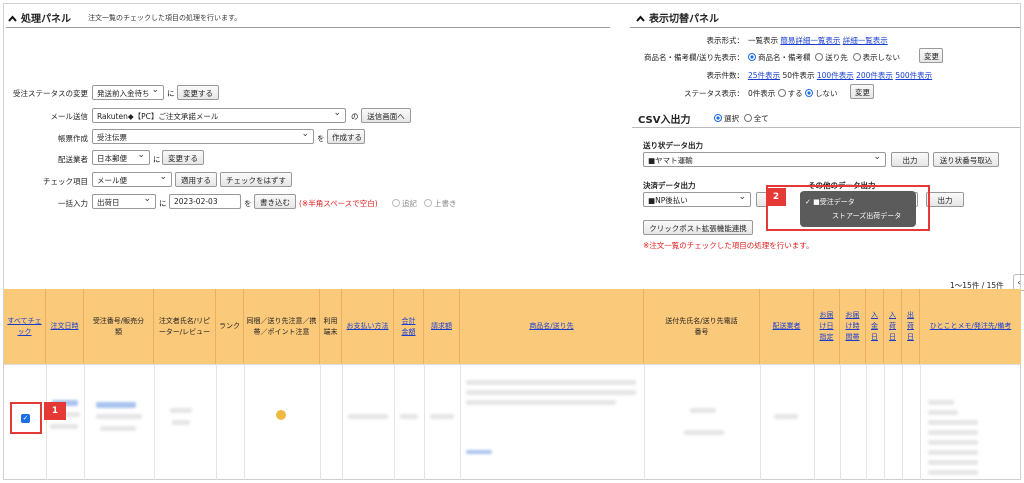  I want to click on process-panel-title: 処理パネル, so click(39, 17).